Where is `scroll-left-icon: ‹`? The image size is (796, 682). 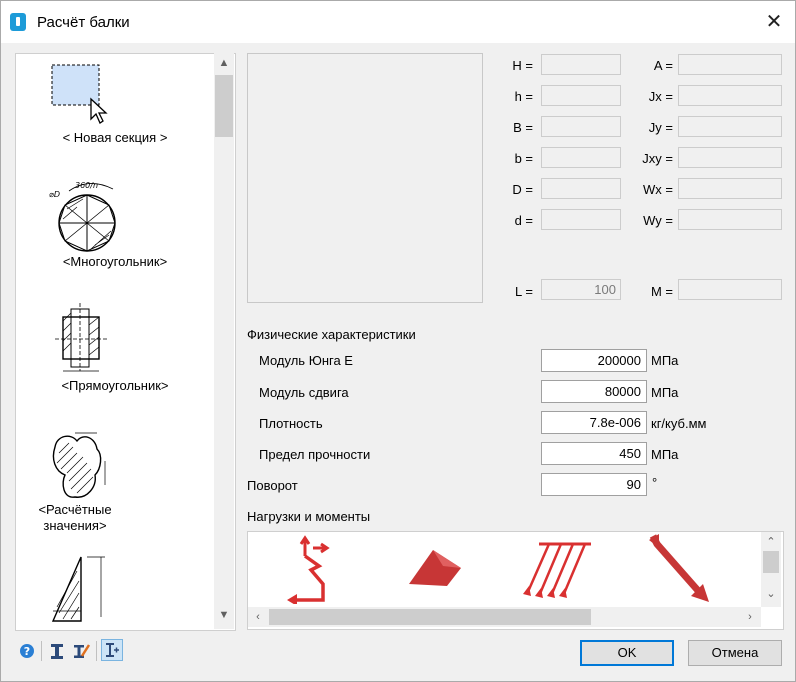
scroll-left-icon: ‹ is located at coordinates (258, 617).